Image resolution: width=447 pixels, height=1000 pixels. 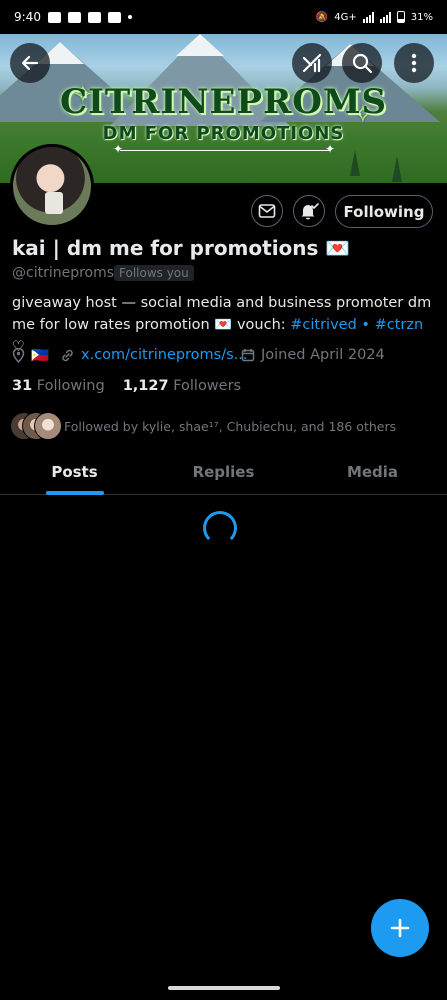 What do you see at coordinates (248, 355) in the screenshot?
I see `calendar-icon` at bounding box center [248, 355].